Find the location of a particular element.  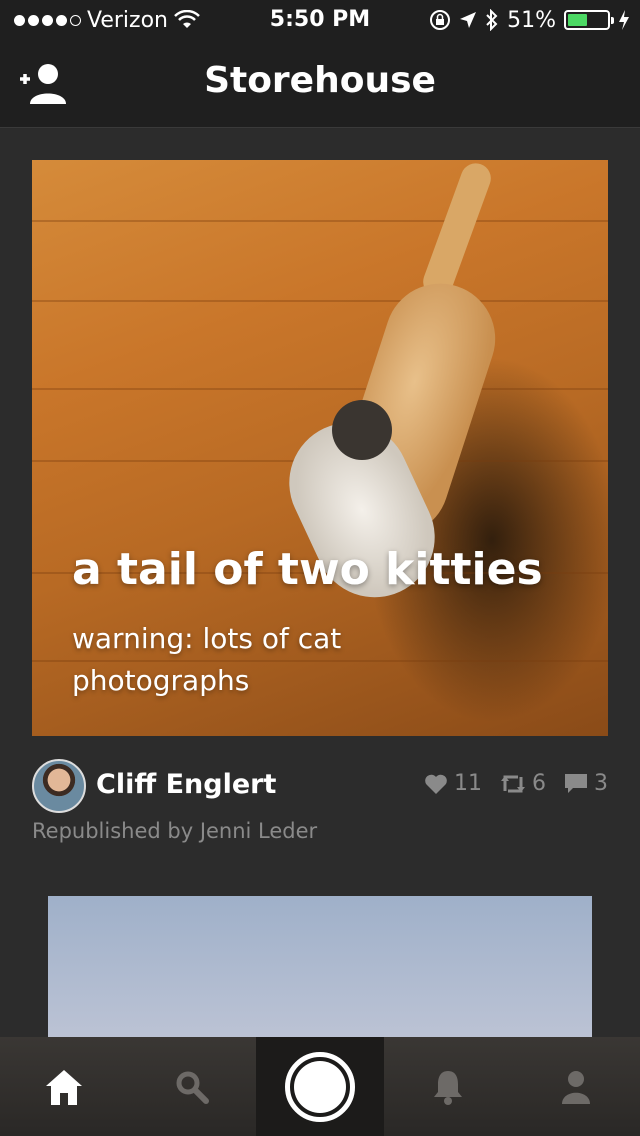

navigation-bar: Storehouse is located at coordinates (320, 84).